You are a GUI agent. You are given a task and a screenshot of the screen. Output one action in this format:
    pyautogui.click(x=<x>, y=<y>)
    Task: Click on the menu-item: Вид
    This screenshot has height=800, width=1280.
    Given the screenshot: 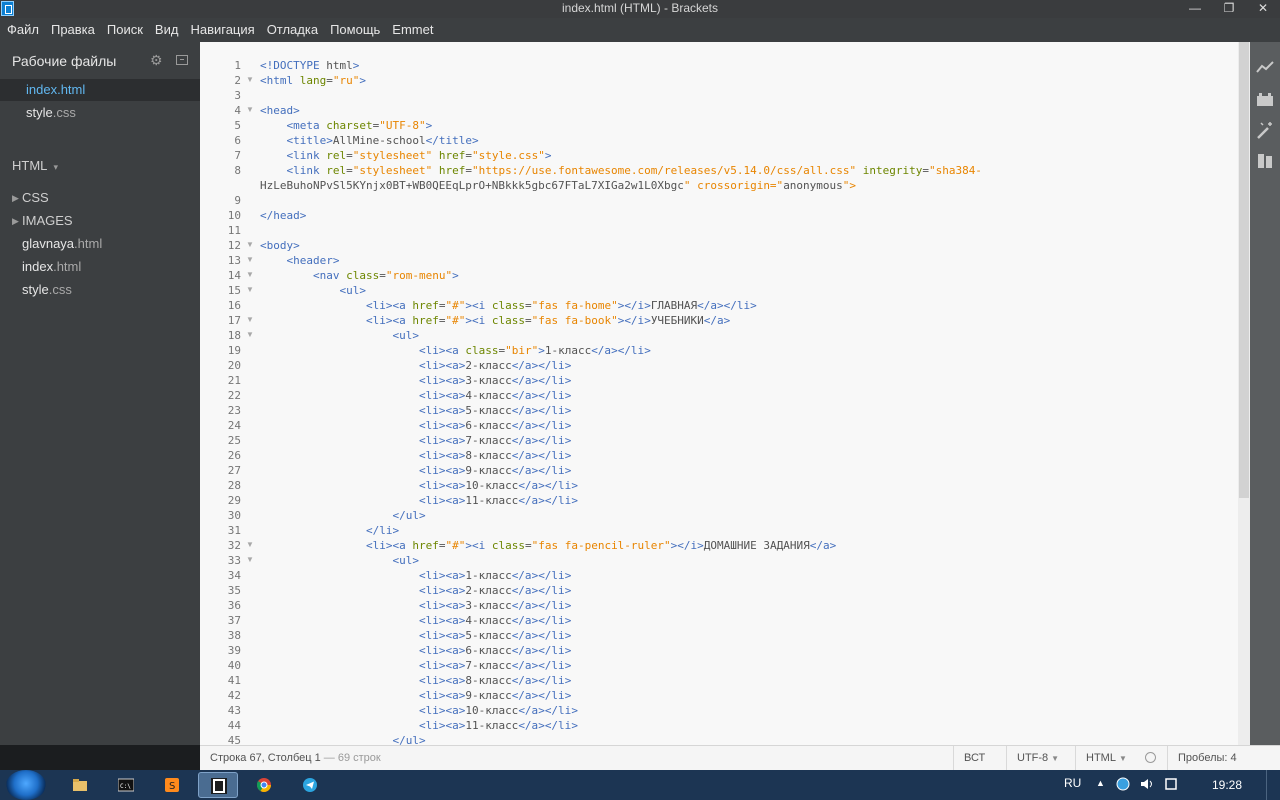 What is the action you would take?
    pyautogui.click(x=166, y=30)
    